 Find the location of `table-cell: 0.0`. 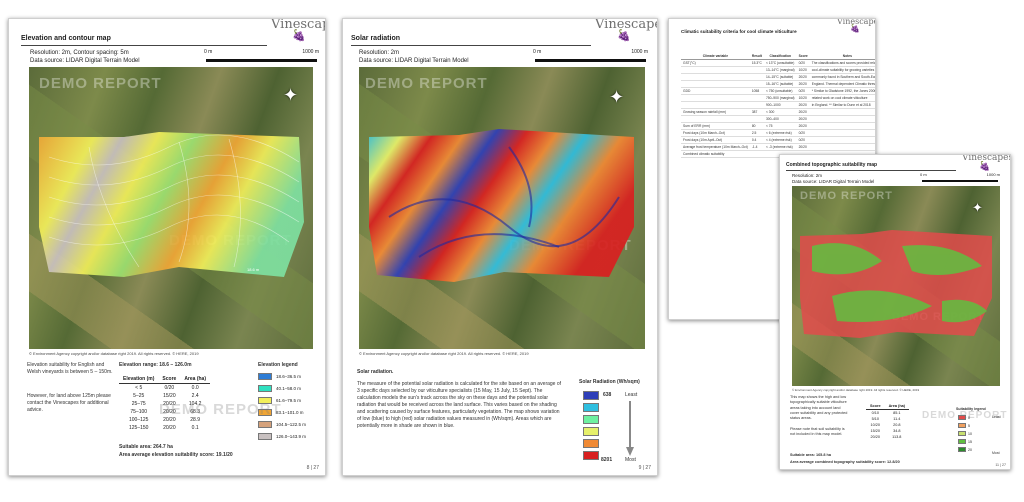

table-cell: 0.0 is located at coordinates (195, 388).